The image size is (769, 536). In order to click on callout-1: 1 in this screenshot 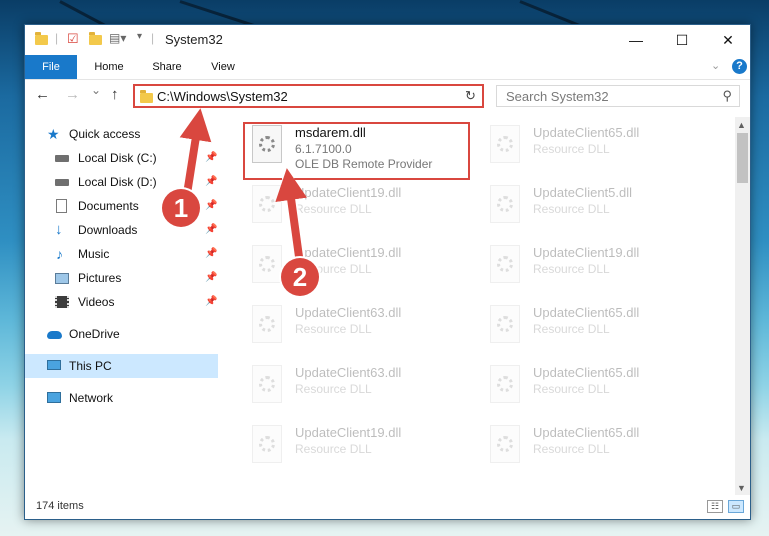, I will do `click(181, 208)`.